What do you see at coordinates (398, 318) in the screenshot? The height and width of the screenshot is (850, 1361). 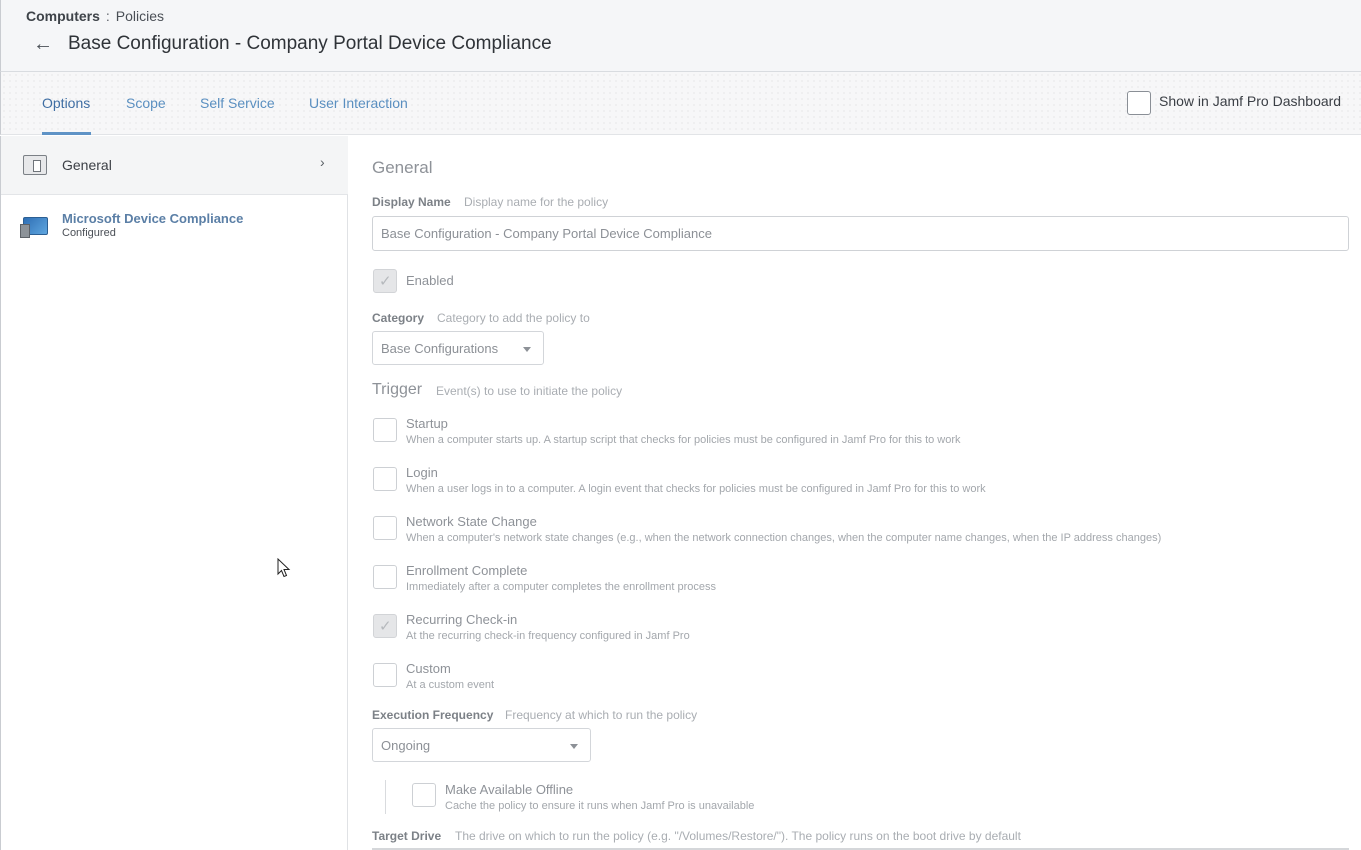 I see `category-label: Category` at bounding box center [398, 318].